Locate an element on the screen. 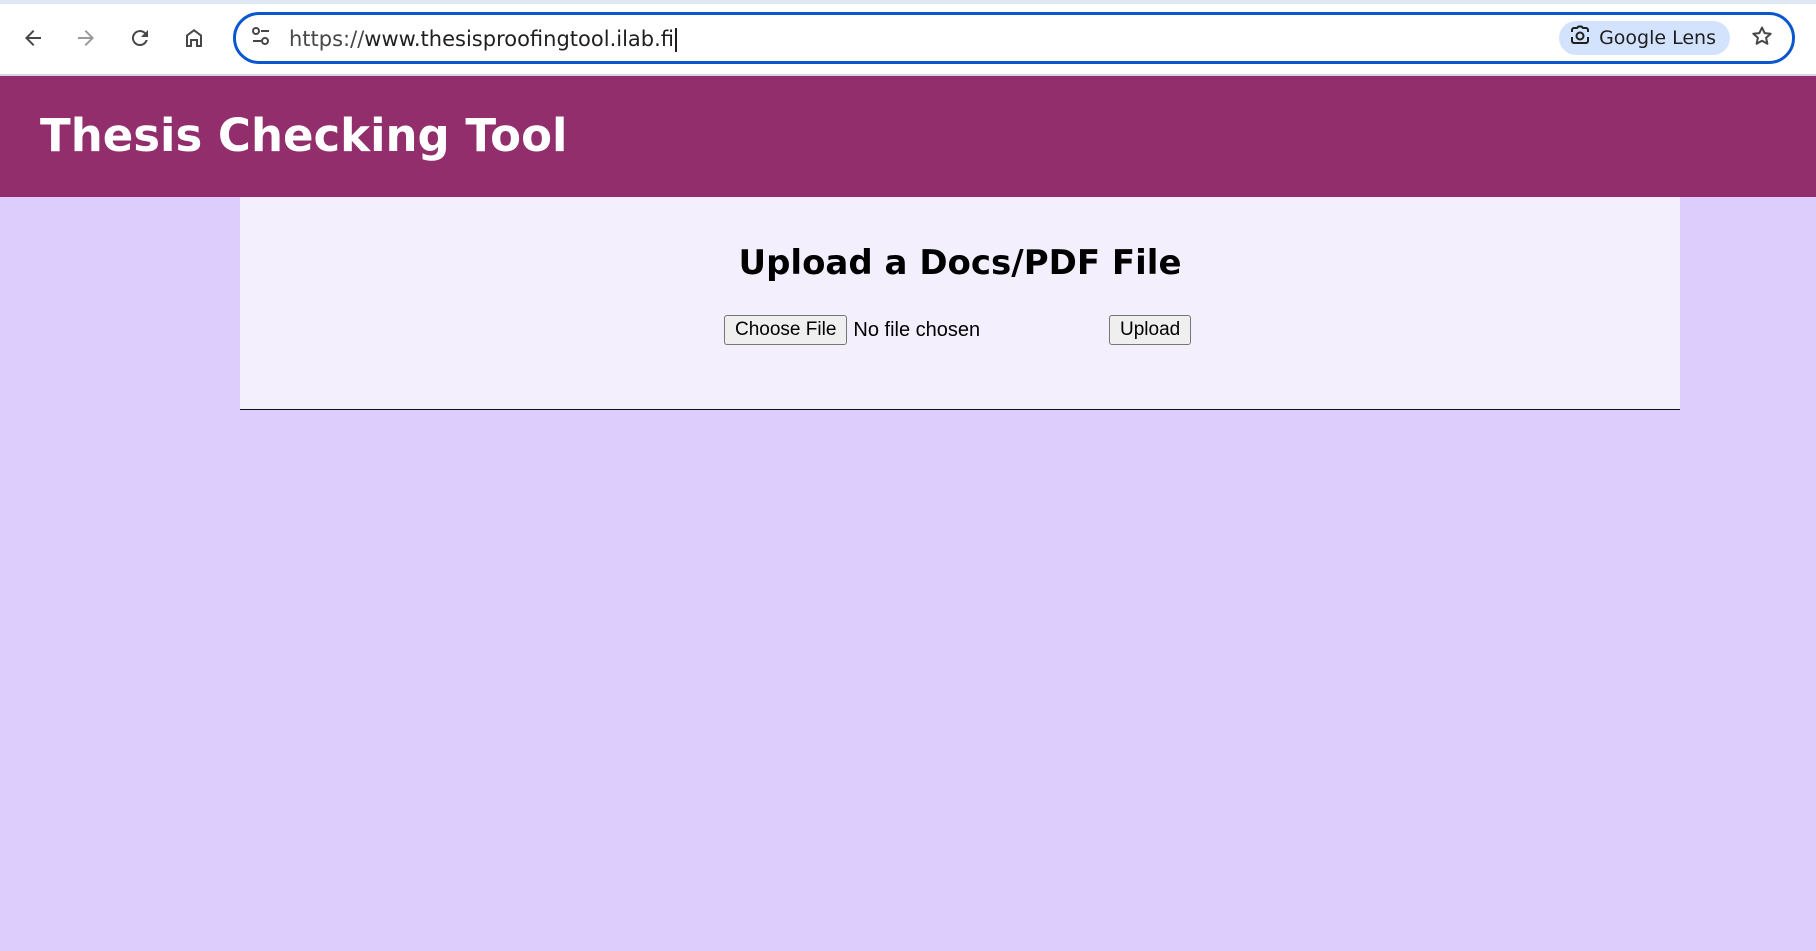 The width and height of the screenshot is (1816, 951). star-icon is located at coordinates (1762, 38).